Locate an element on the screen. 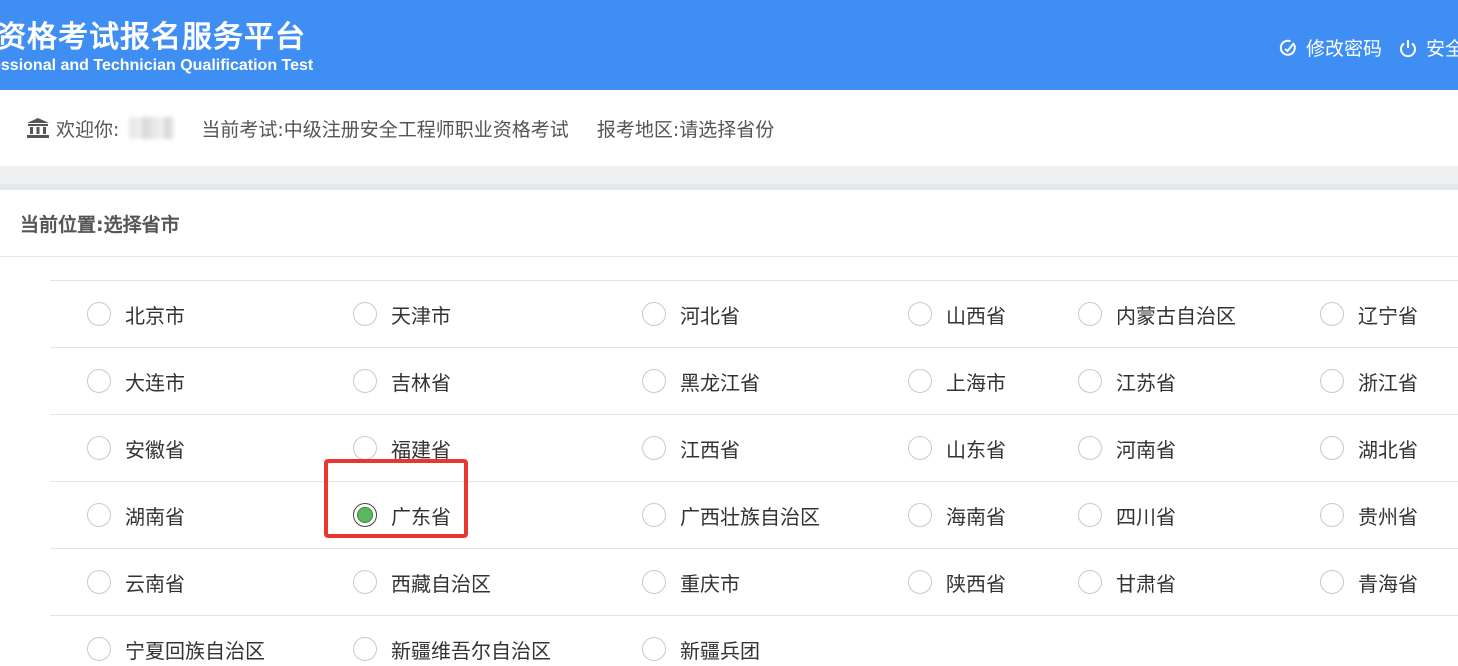 This screenshot has width=1458, height=666. province-option: 天津市 is located at coordinates (402, 314).